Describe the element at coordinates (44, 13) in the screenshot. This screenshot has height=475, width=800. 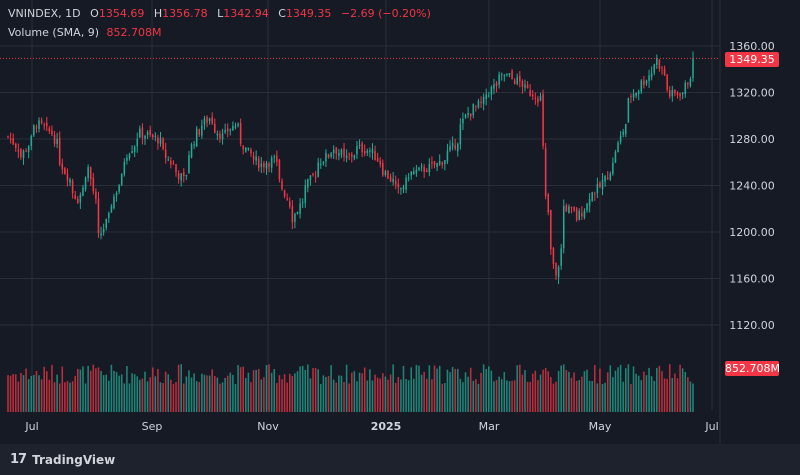
I see `symbol-label: VNINDEX, 1D` at that location.